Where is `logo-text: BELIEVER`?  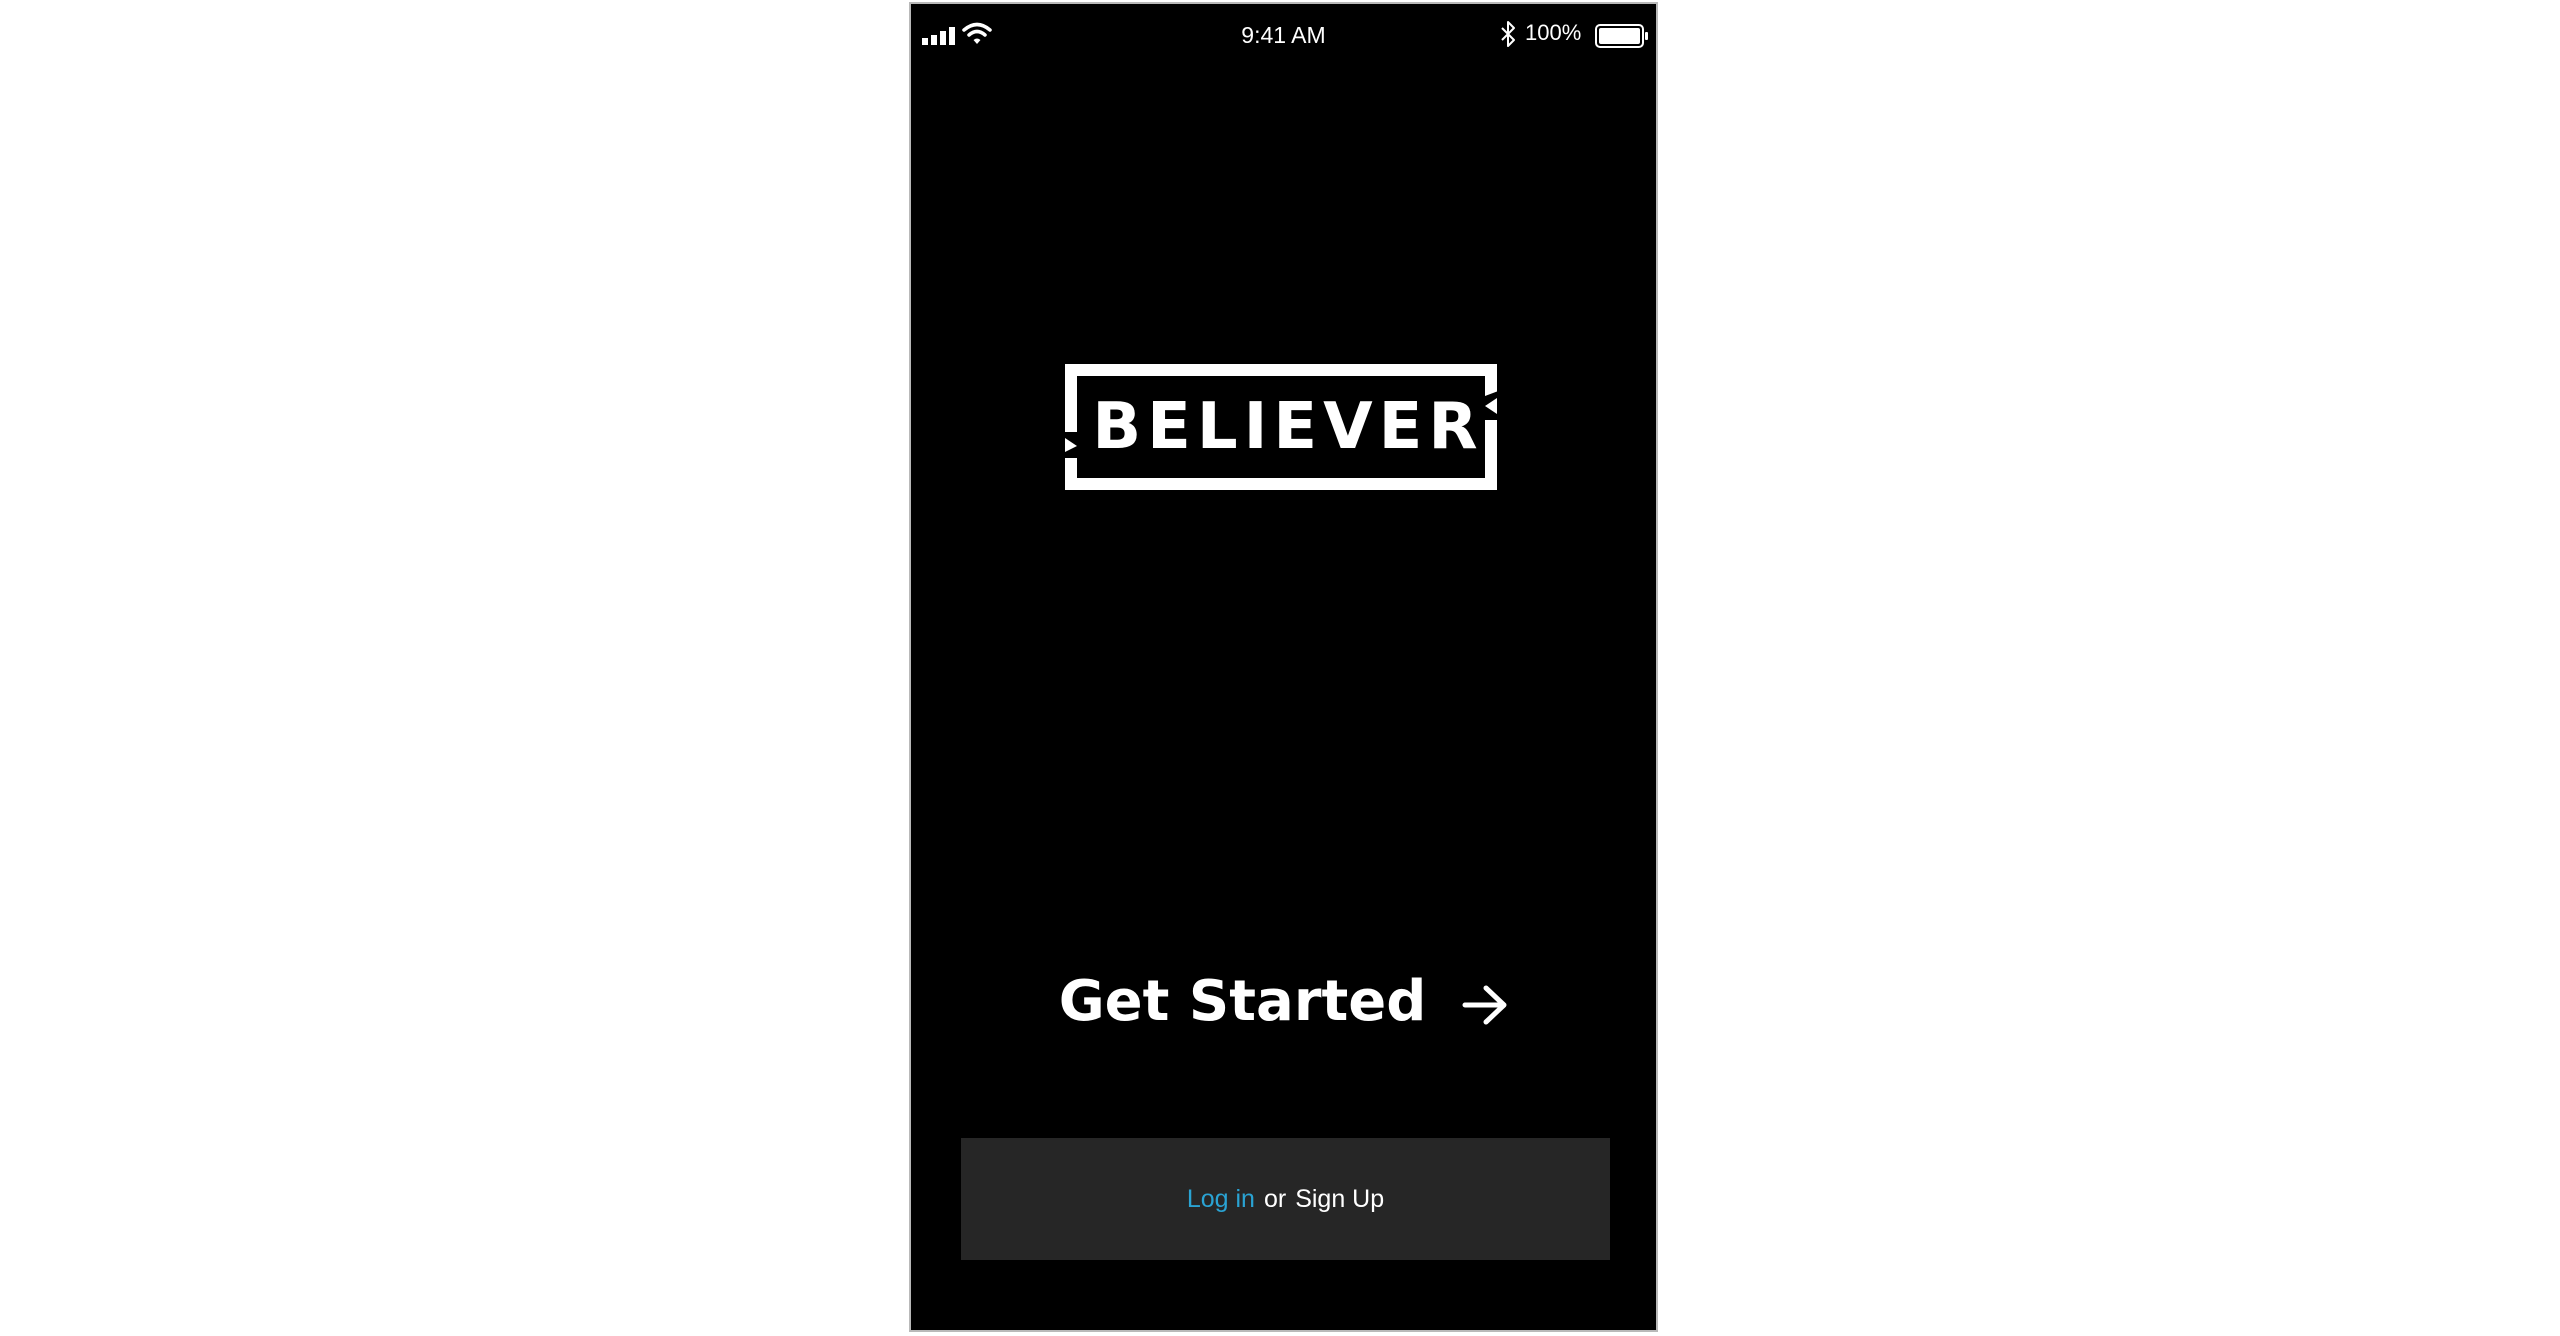
logo-text: BELIEVER is located at coordinates (1288, 427).